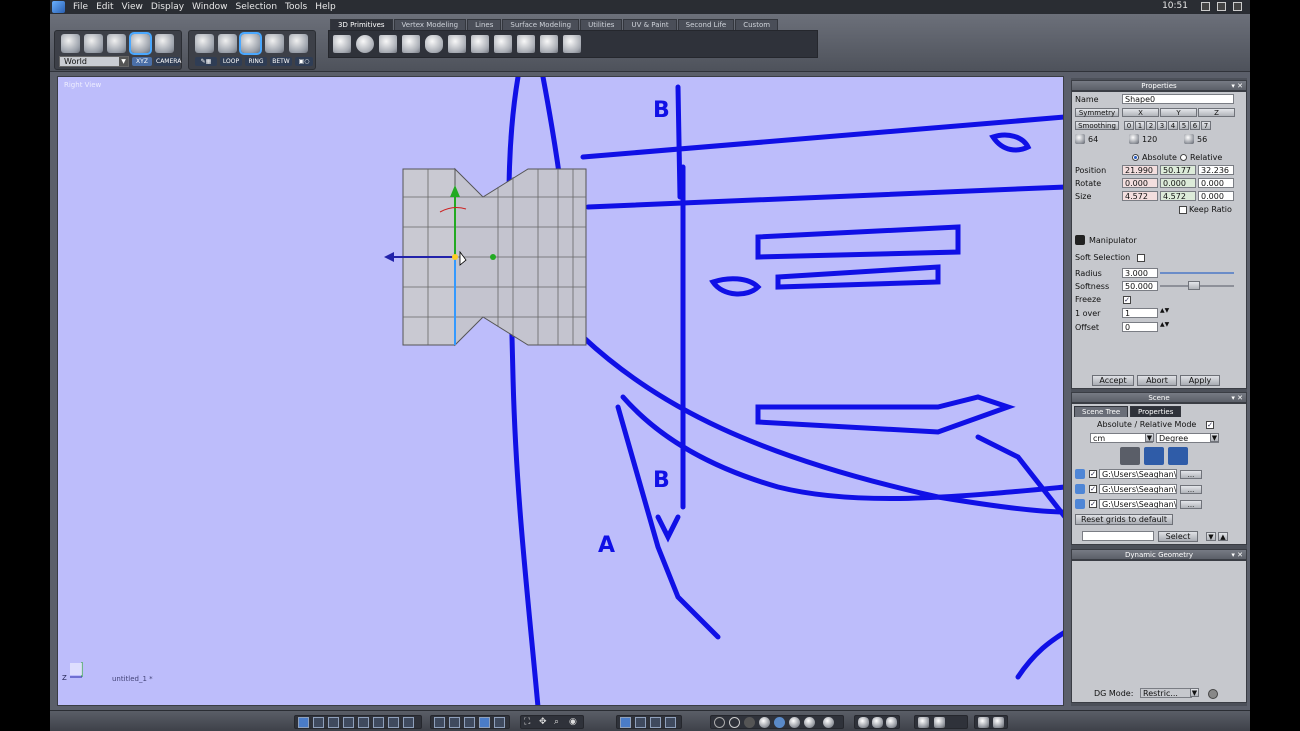 The image size is (1300, 731). What do you see at coordinates (544, 722) in the screenshot?
I see `pan-icon: ✥` at bounding box center [544, 722].